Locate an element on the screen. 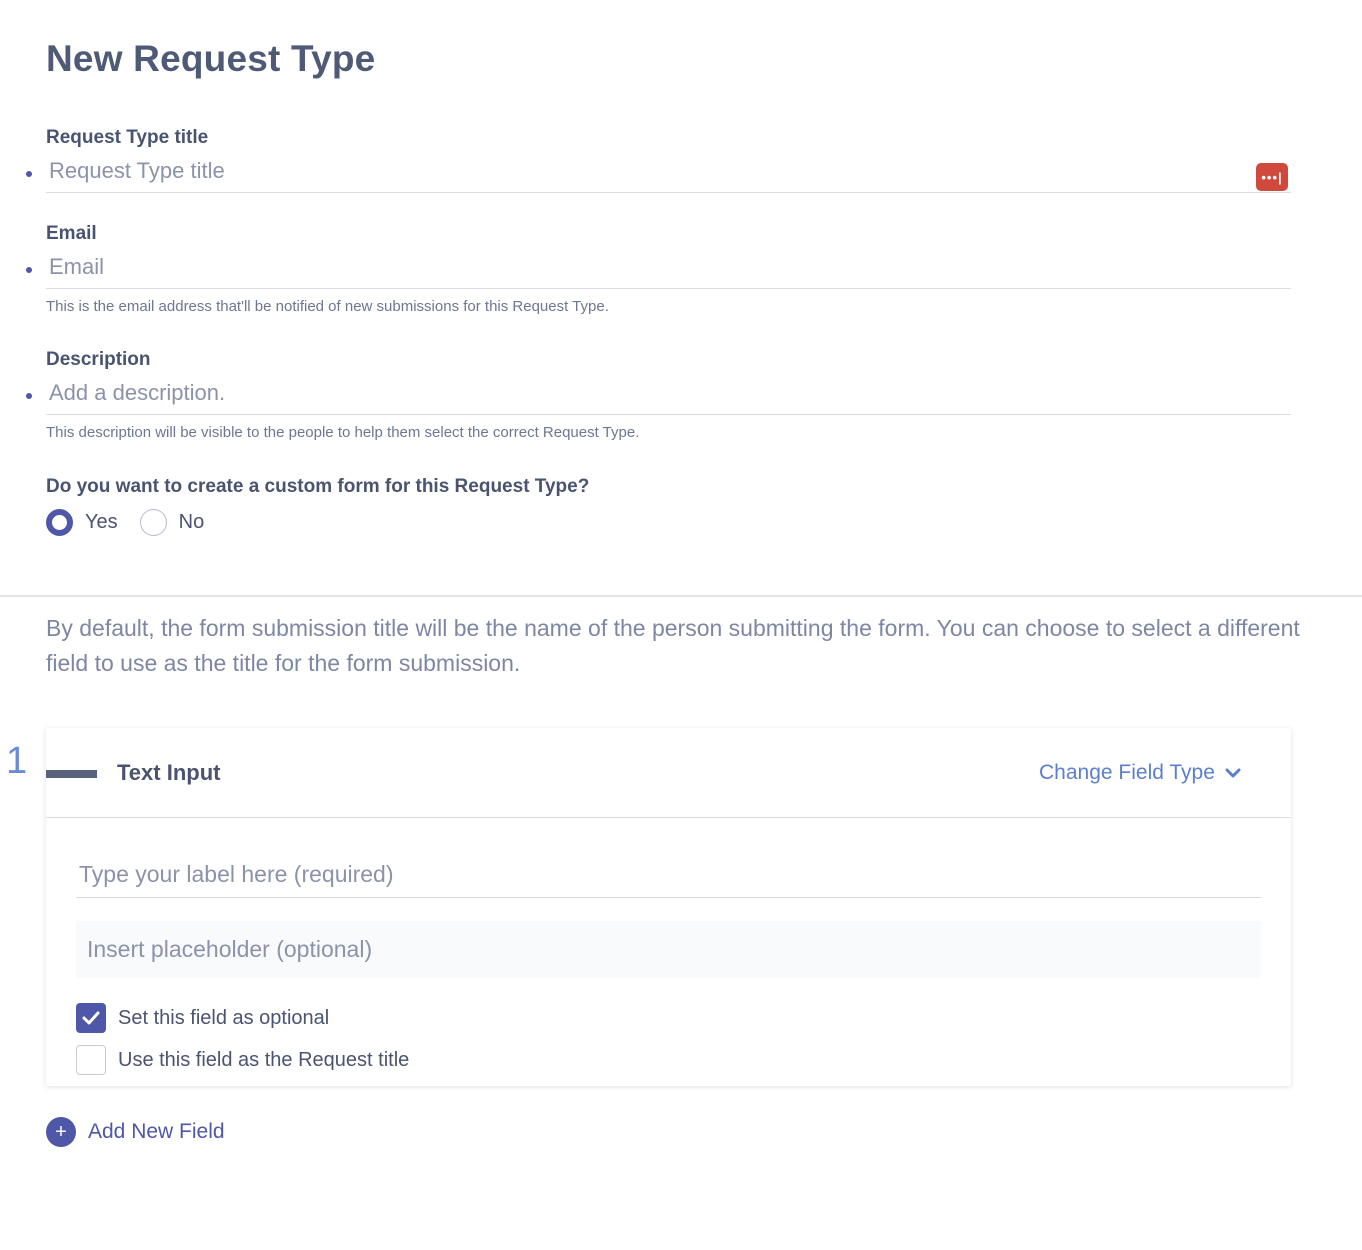  radio-yes-label: Yes is located at coordinates (101, 522).